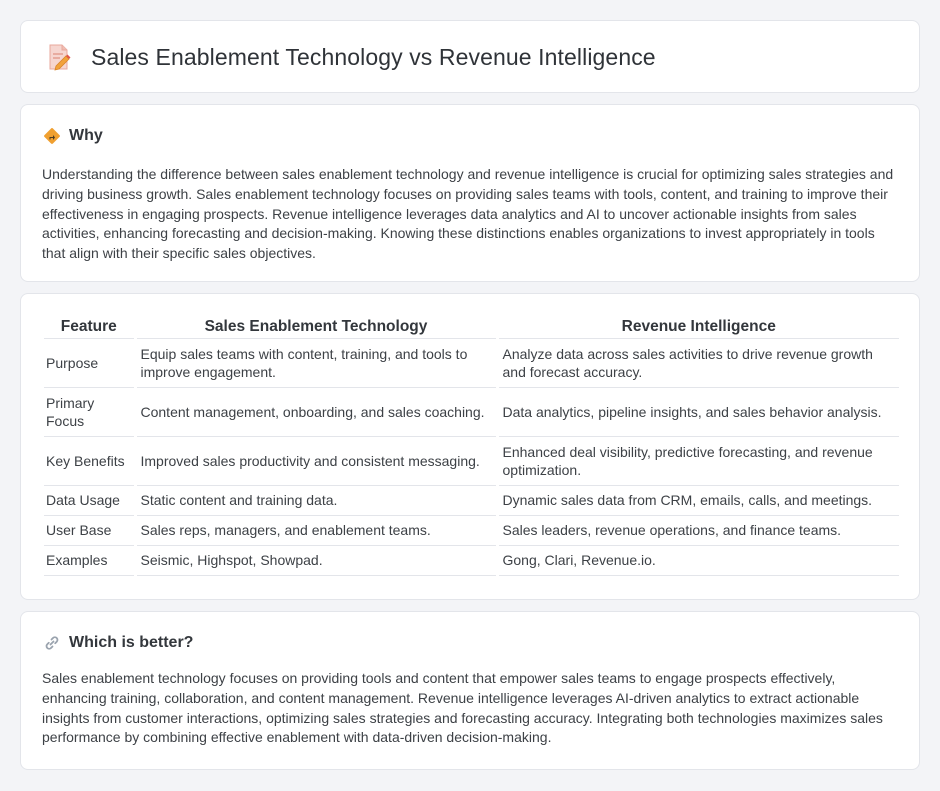 The width and height of the screenshot is (940, 791). What do you see at coordinates (89, 363) in the screenshot?
I see `row-feature: Purpose` at bounding box center [89, 363].